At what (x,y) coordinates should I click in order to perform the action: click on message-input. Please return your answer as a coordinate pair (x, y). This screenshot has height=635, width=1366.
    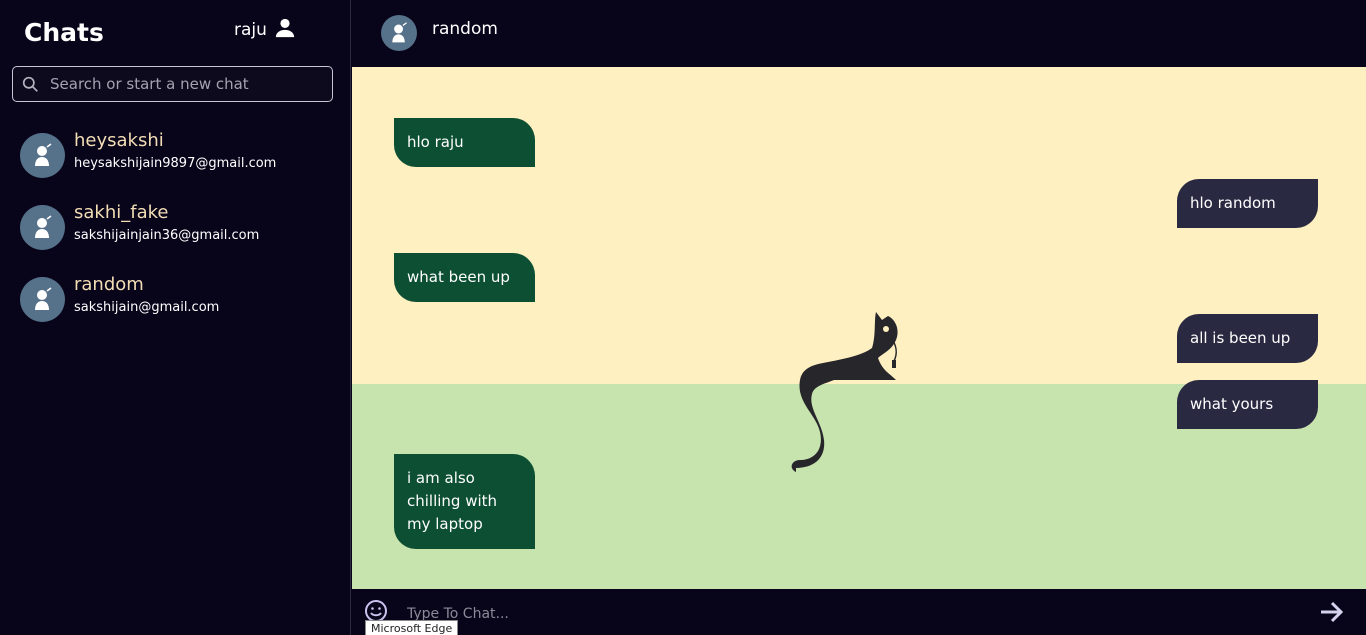
    Looking at the image, I should click on (847, 614).